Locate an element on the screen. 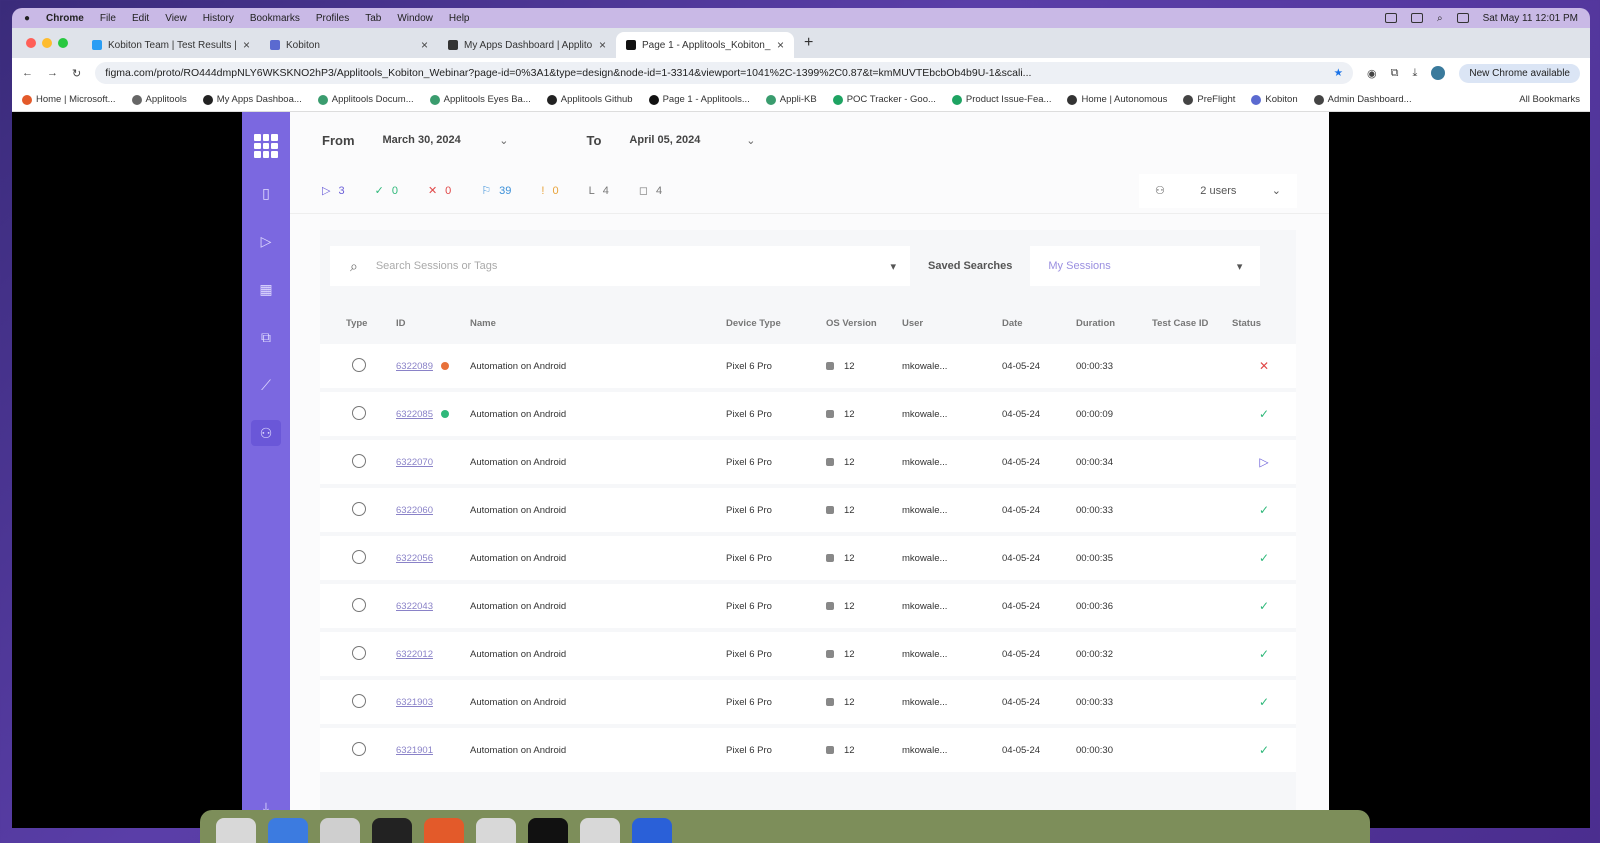 This screenshot has width=1600, height=843. menu-item-tab: Tab is located at coordinates (373, 18).